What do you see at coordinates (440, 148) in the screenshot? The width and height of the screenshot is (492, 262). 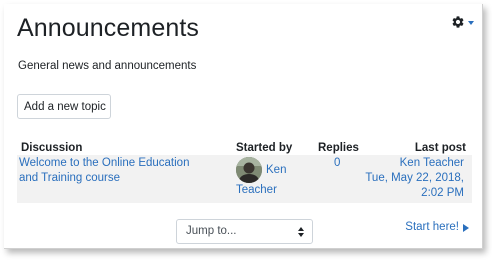 I see `header-last-post: Last post` at bounding box center [440, 148].